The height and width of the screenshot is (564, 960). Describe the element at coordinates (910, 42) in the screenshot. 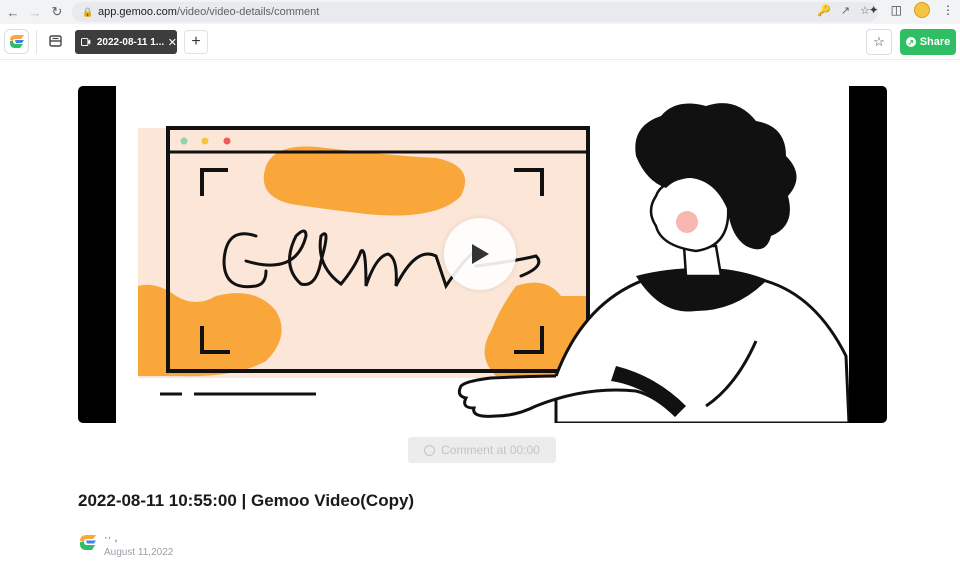

I see `share-icon: ↗` at that location.